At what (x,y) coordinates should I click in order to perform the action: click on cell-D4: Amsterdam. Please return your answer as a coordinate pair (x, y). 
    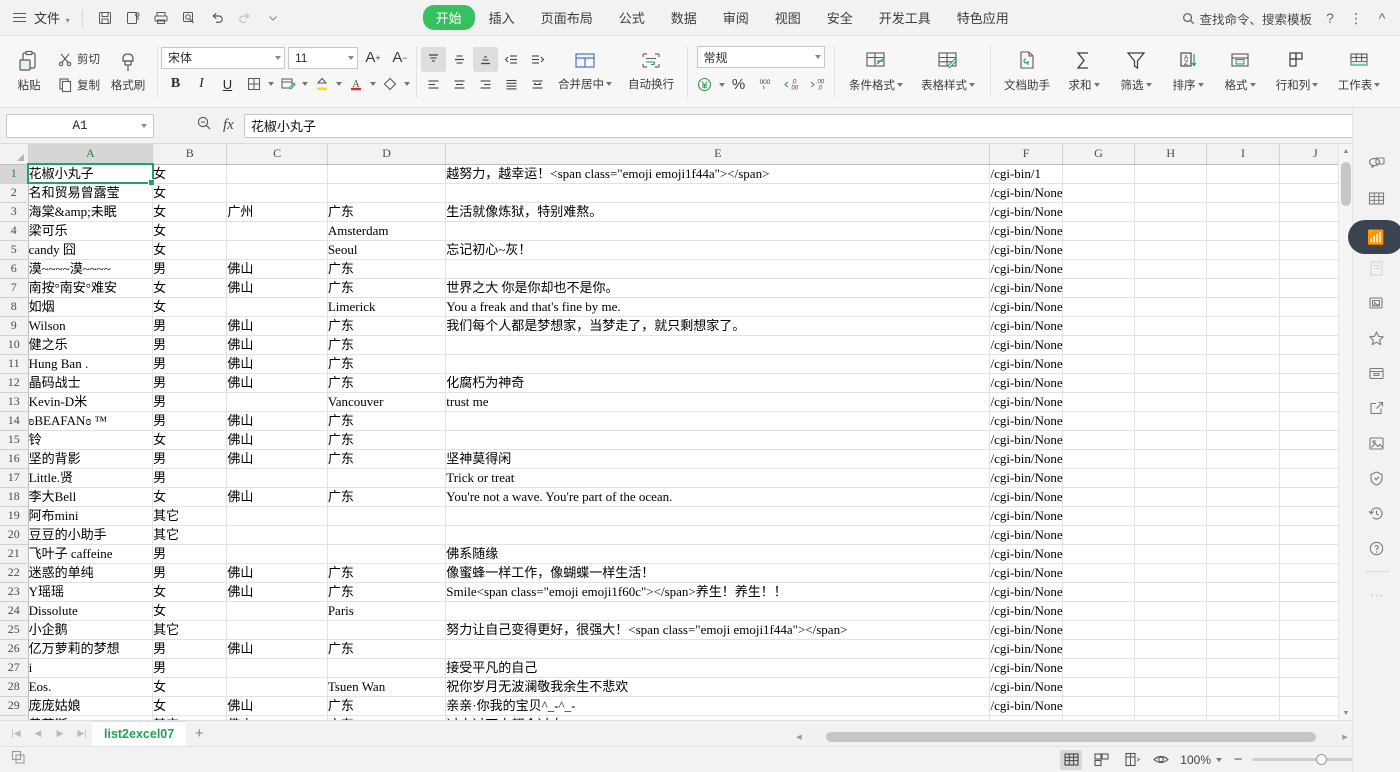
    Looking at the image, I should click on (387, 231).